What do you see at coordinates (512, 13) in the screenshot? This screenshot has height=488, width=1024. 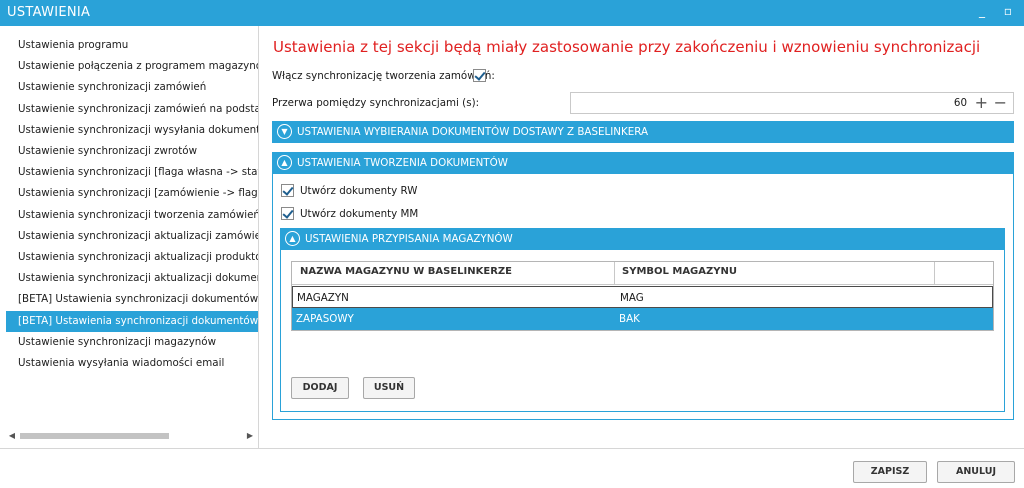 I see `title-bar: USTAWIENIA _ ▫` at bounding box center [512, 13].